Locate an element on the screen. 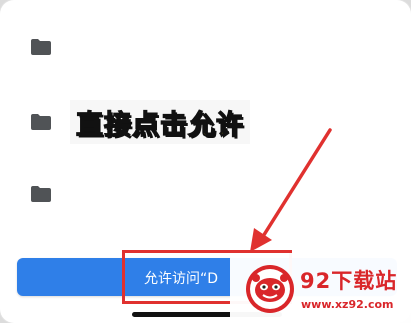 The width and height of the screenshot is (411, 323). watermark-logo-icon is located at coordinates (270, 289).